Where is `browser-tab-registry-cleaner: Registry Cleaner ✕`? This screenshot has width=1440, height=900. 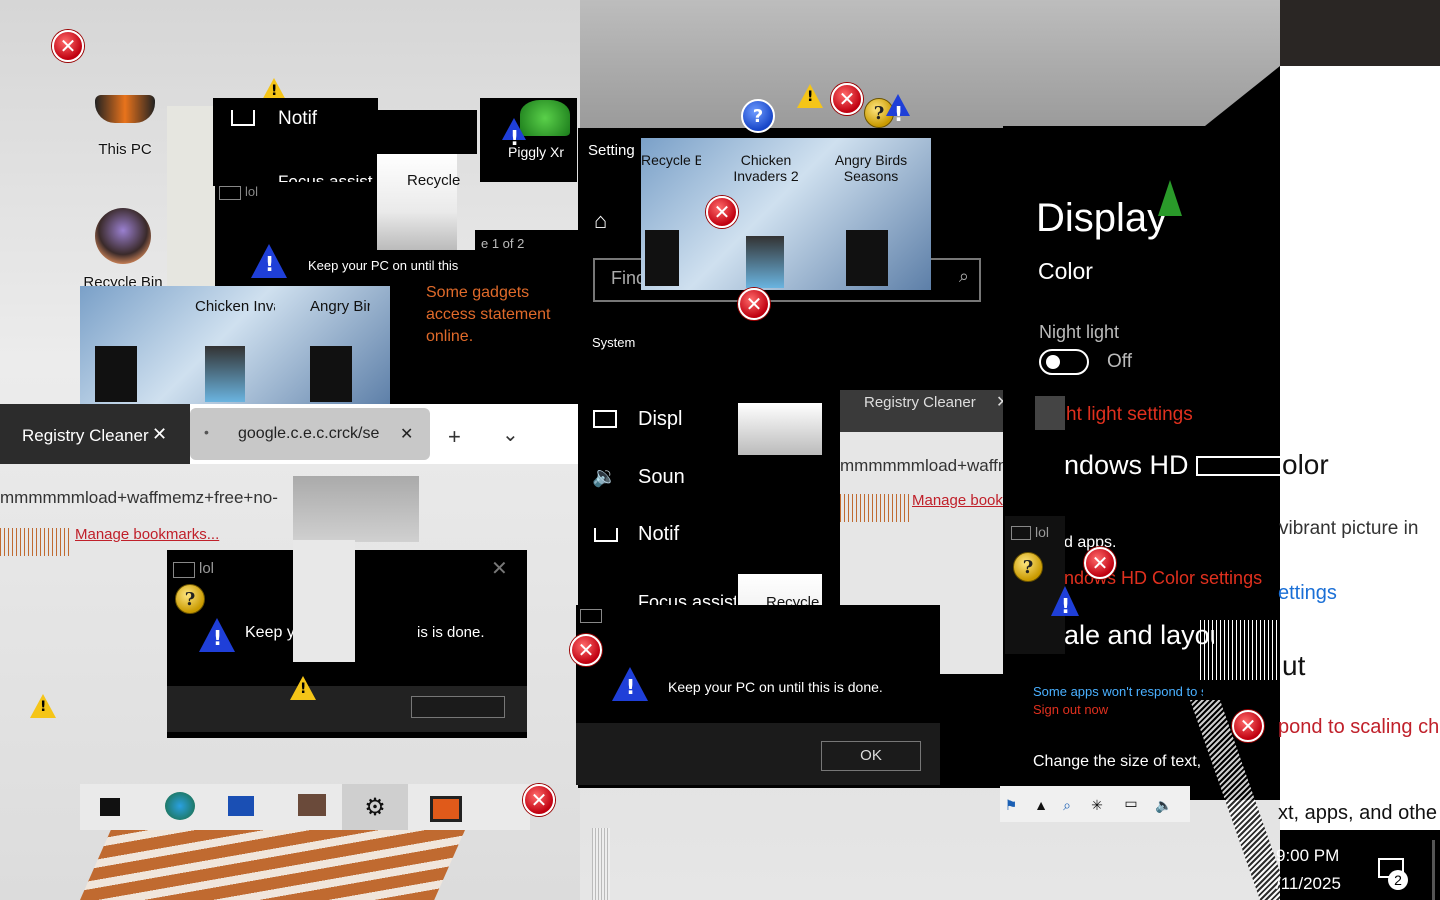 browser-tab-registry-cleaner: Registry Cleaner ✕ is located at coordinates (95, 434).